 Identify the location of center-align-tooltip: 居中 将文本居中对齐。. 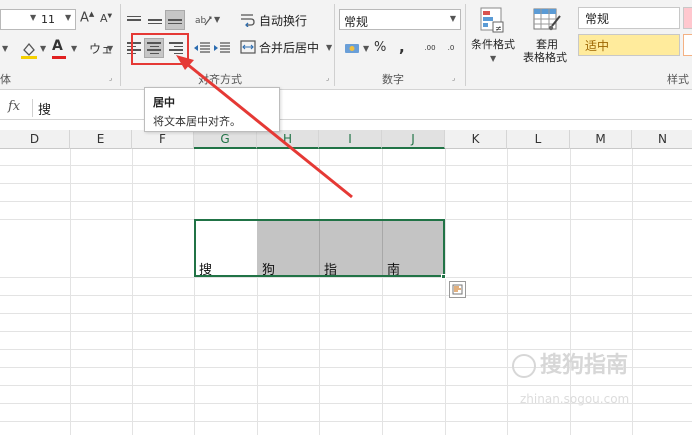
(212, 109).